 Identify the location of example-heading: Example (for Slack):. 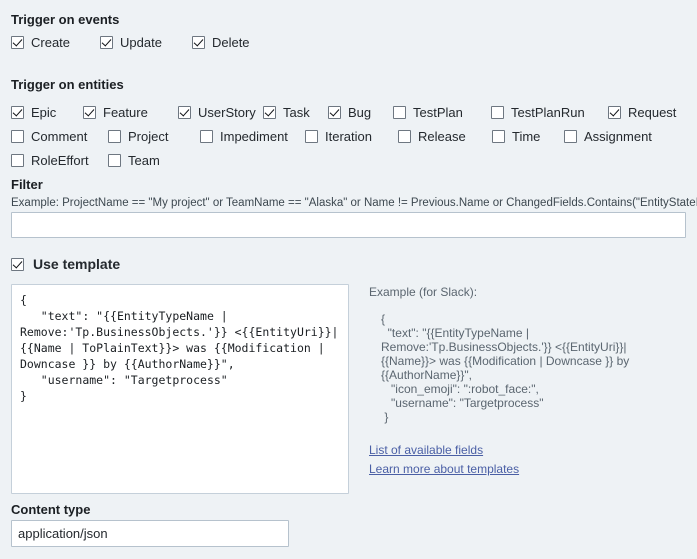
(423, 292).